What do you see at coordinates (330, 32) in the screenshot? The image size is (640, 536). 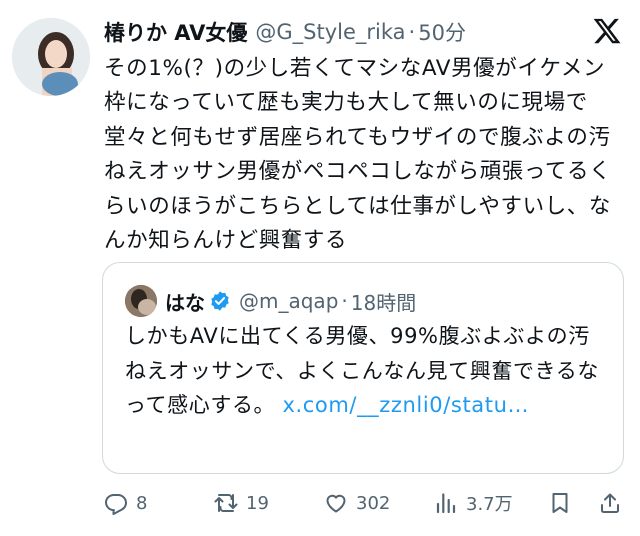 I see `author-handle: @G_Style_rika` at bounding box center [330, 32].